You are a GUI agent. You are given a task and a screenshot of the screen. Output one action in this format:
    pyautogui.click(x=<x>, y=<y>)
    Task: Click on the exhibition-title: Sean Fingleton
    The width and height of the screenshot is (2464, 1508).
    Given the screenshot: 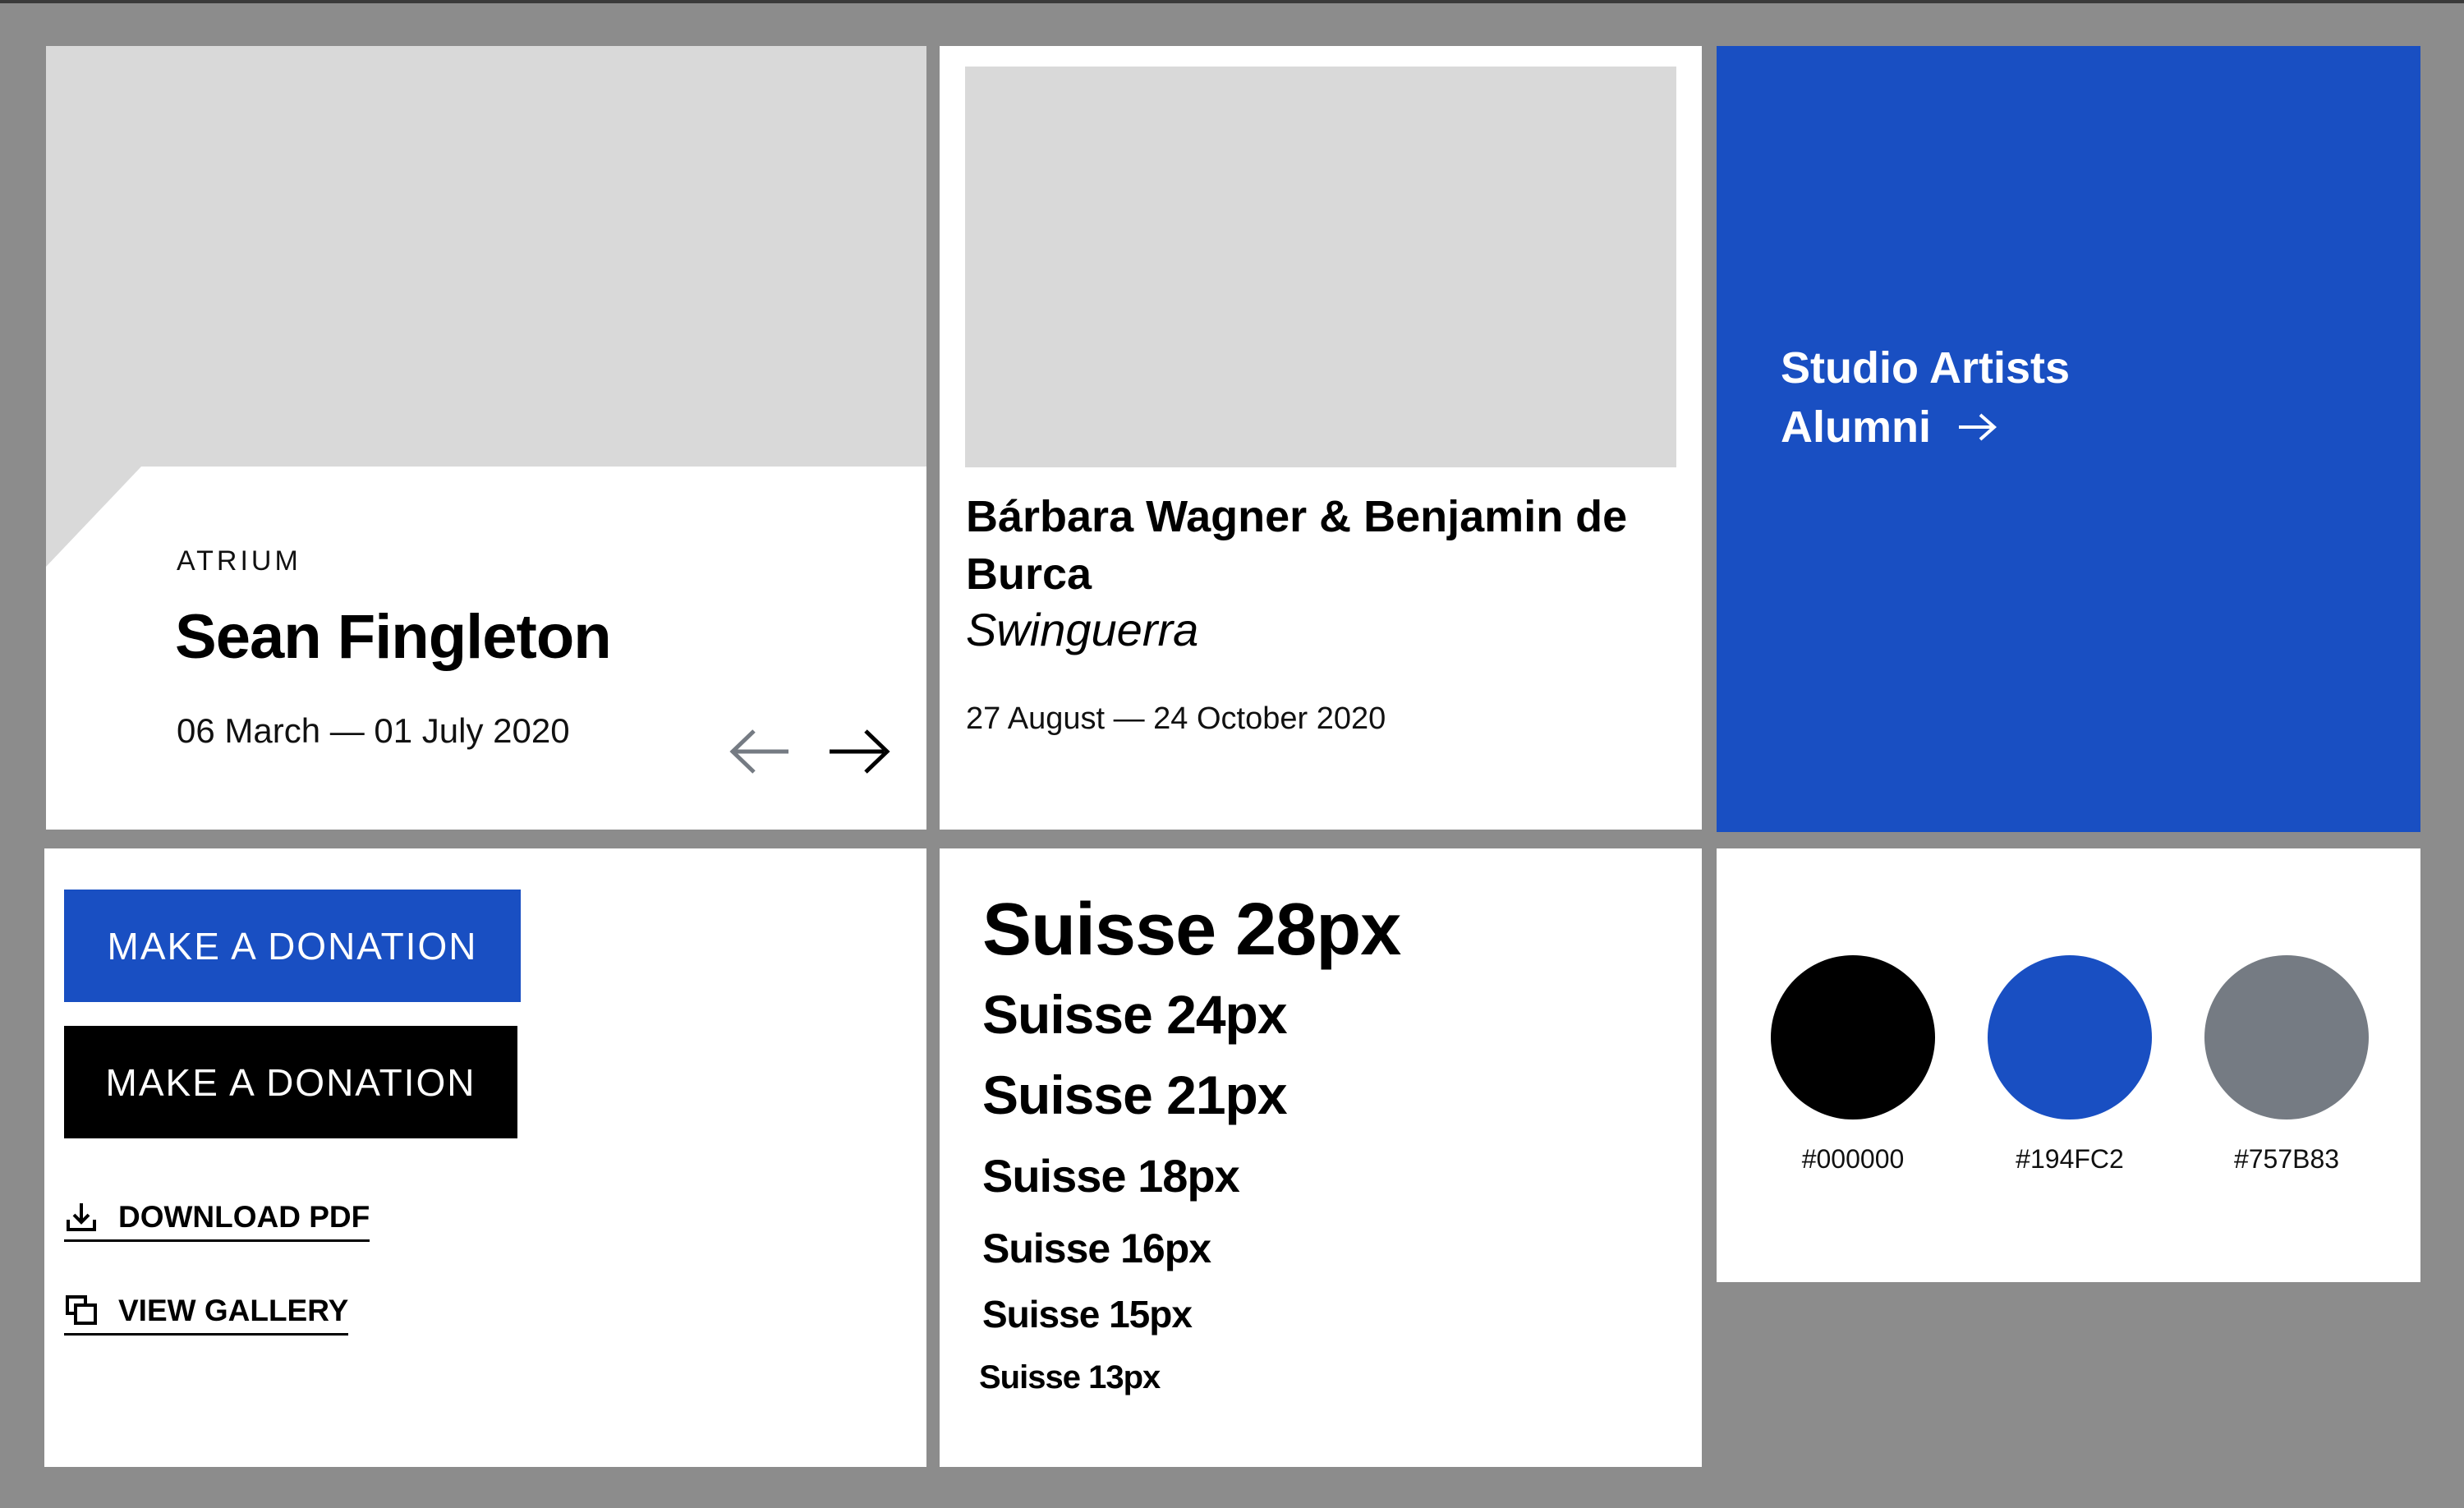 What is the action you would take?
    pyautogui.click(x=393, y=637)
    